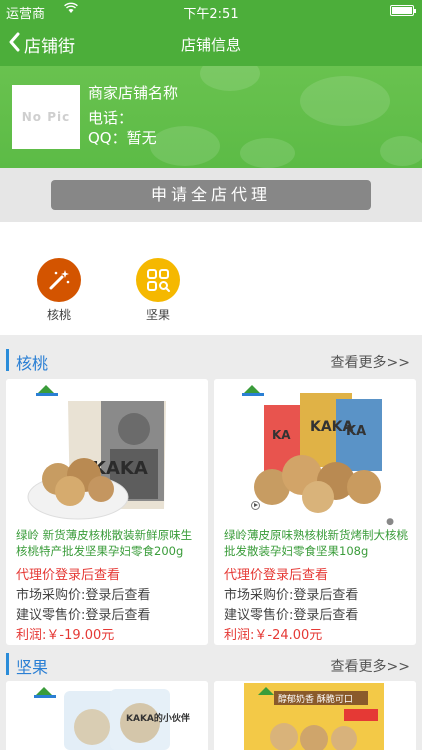  Describe the element at coordinates (255, 505) in the screenshot. I see `play-icon` at that location.